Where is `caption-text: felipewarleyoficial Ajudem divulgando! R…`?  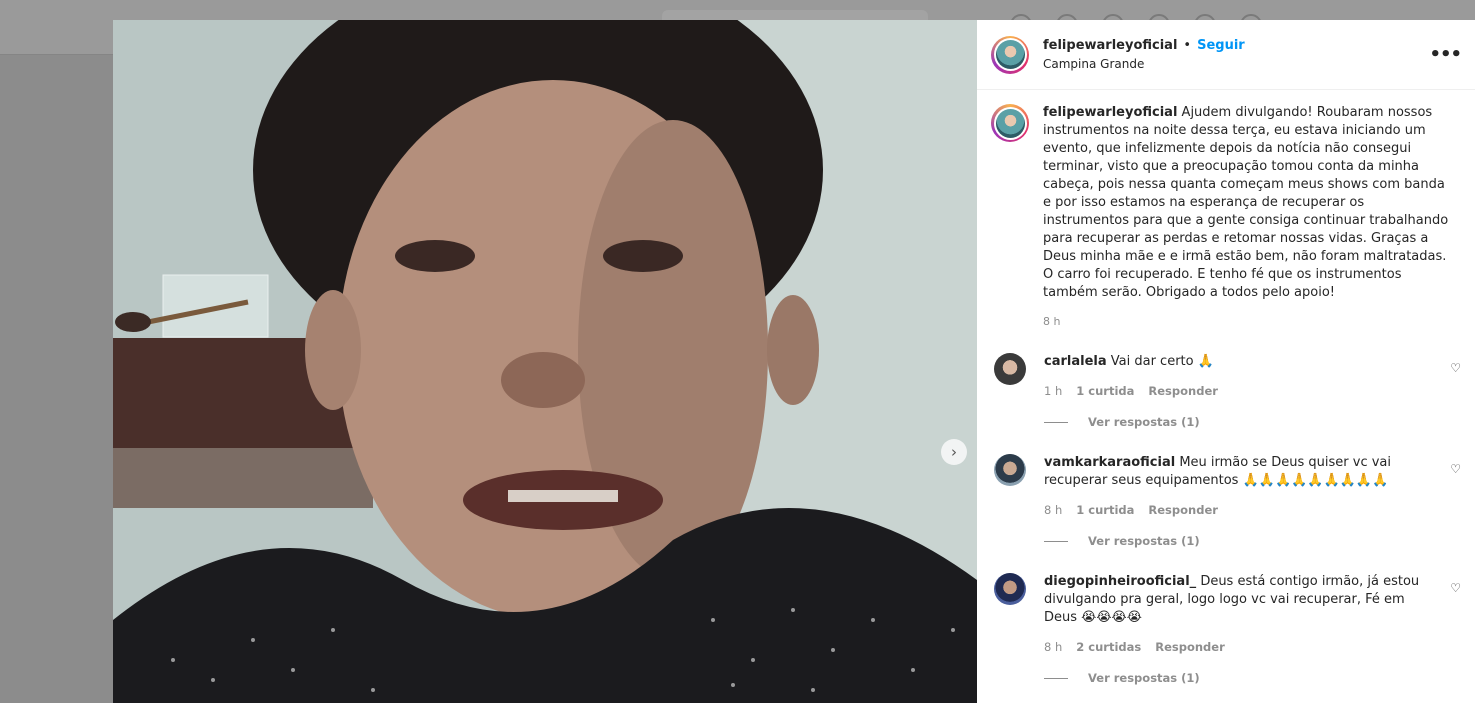 caption-text: felipewarleyoficial Ajudem divulgando! R… is located at coordinates (1248, 203).